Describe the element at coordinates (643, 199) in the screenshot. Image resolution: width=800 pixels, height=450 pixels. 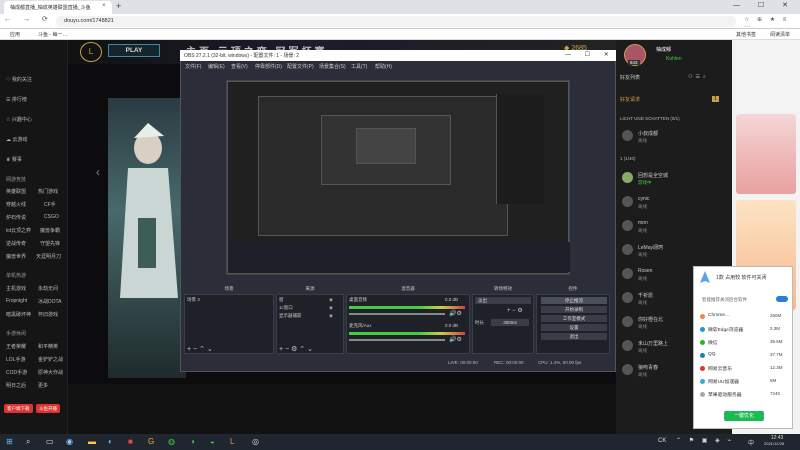
I see `friend-name: cynic` at that location.